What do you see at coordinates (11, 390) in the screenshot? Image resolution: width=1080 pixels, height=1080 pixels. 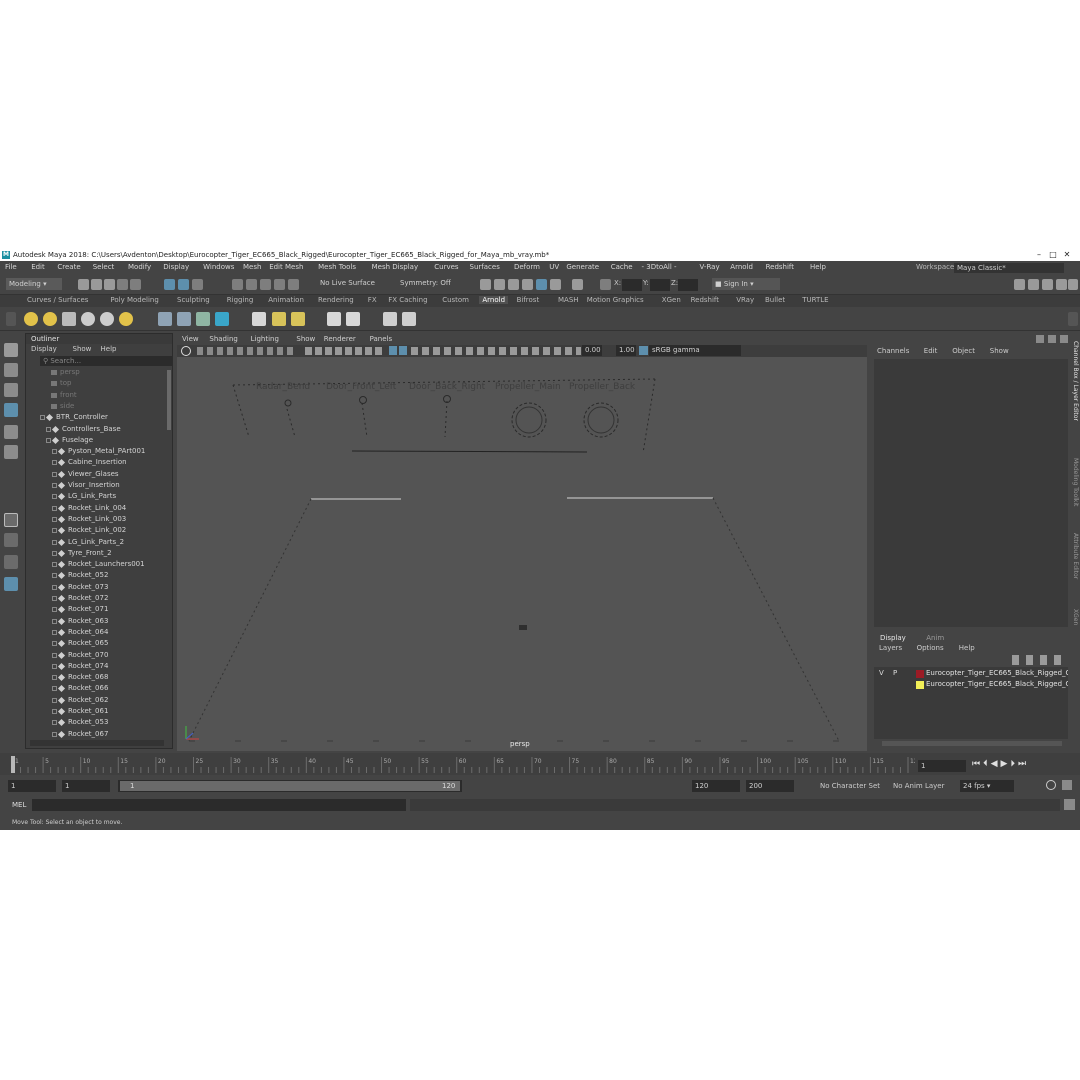 I see `paint-select-icon` at bounding box center [11, 390].